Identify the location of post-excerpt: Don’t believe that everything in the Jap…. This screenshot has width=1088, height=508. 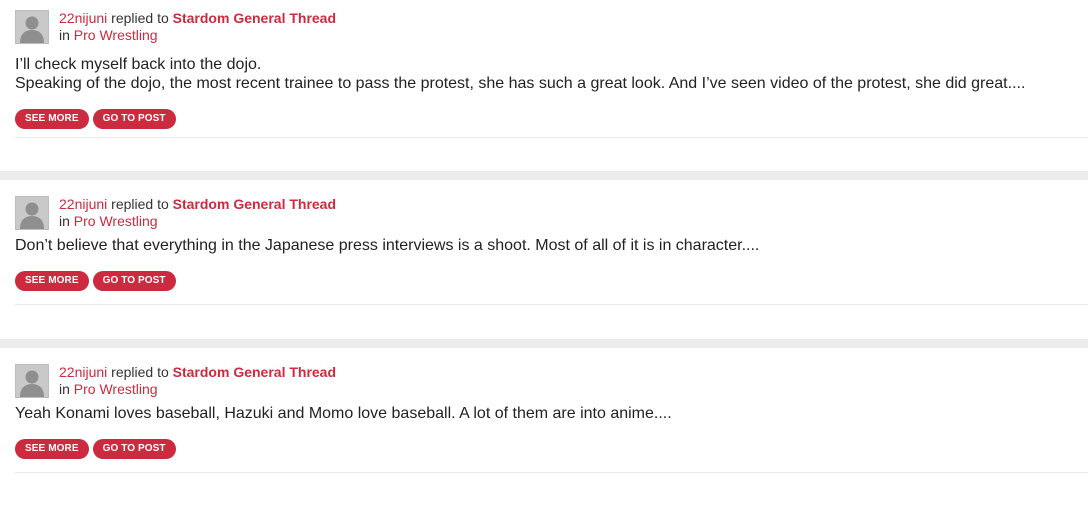
(551, 245).